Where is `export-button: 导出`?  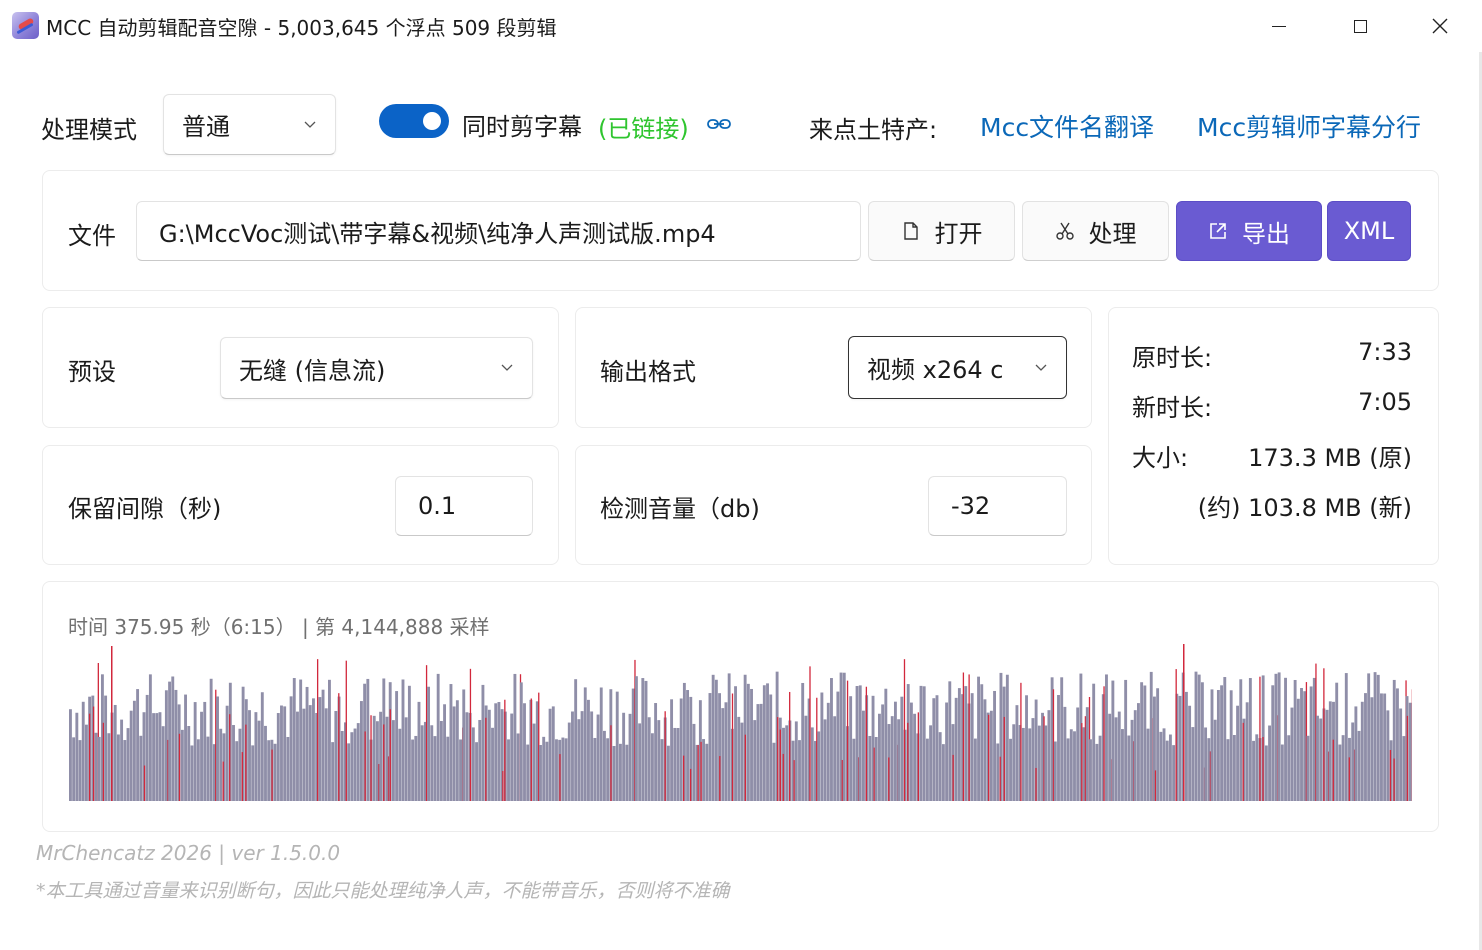 export-button: 导出 is located at coordinates (1249, 231).